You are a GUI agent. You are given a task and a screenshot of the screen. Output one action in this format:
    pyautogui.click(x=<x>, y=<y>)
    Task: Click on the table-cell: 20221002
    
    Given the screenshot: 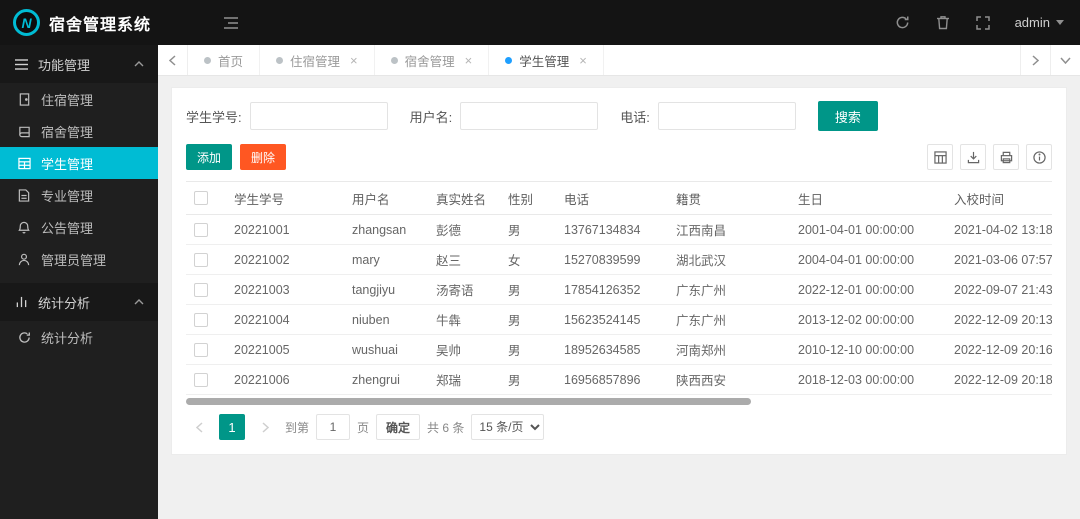 What is the action you would take?
    pyautogui.click(x=285, y=259)
    